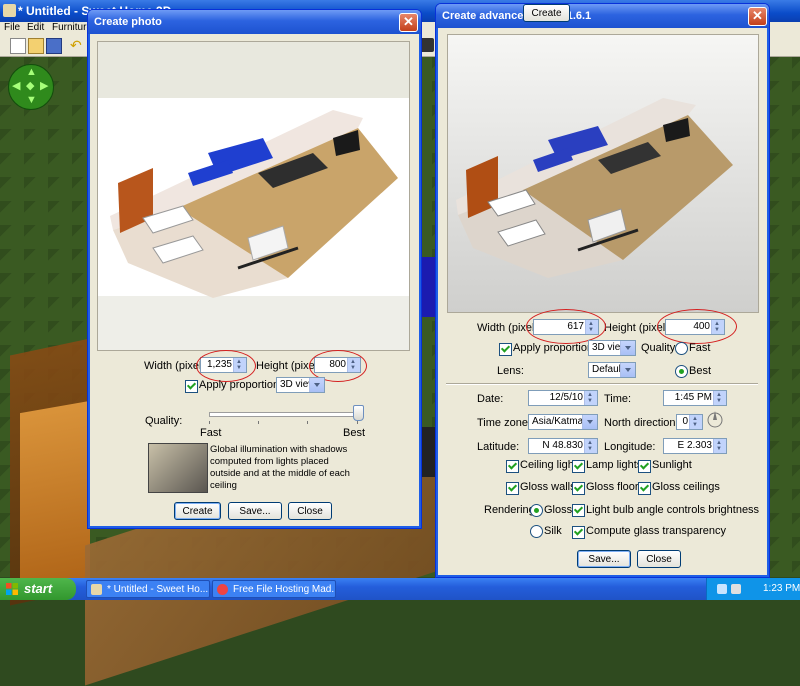  What do you see at coordinates (781, 589) in the screenshot?
I see `clock: 1:23 PM` at bounding box center [781, 589].